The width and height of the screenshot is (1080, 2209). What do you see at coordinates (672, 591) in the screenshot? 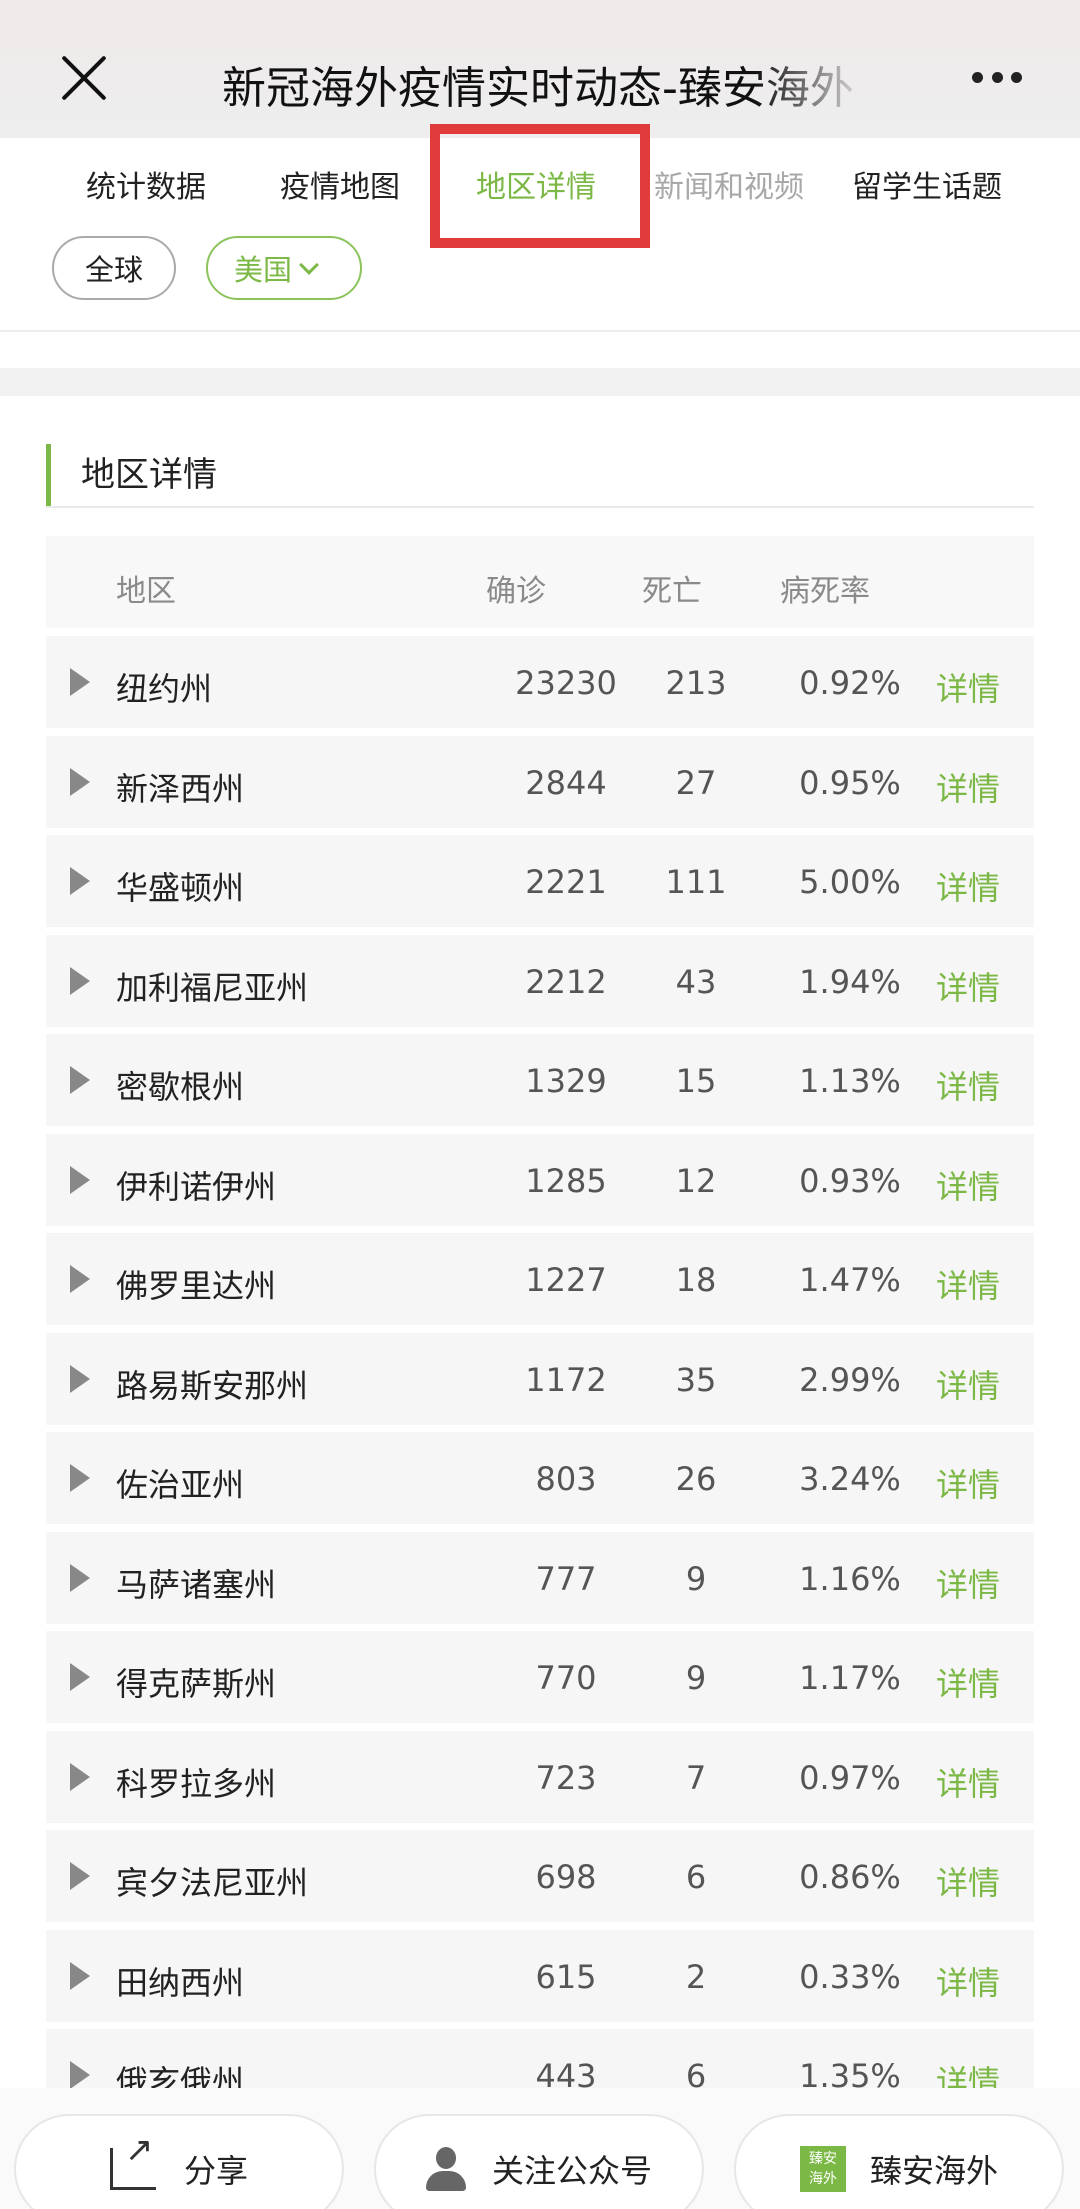
I see `column-header-deaths: 死亡` at bounding box center [672, 591].